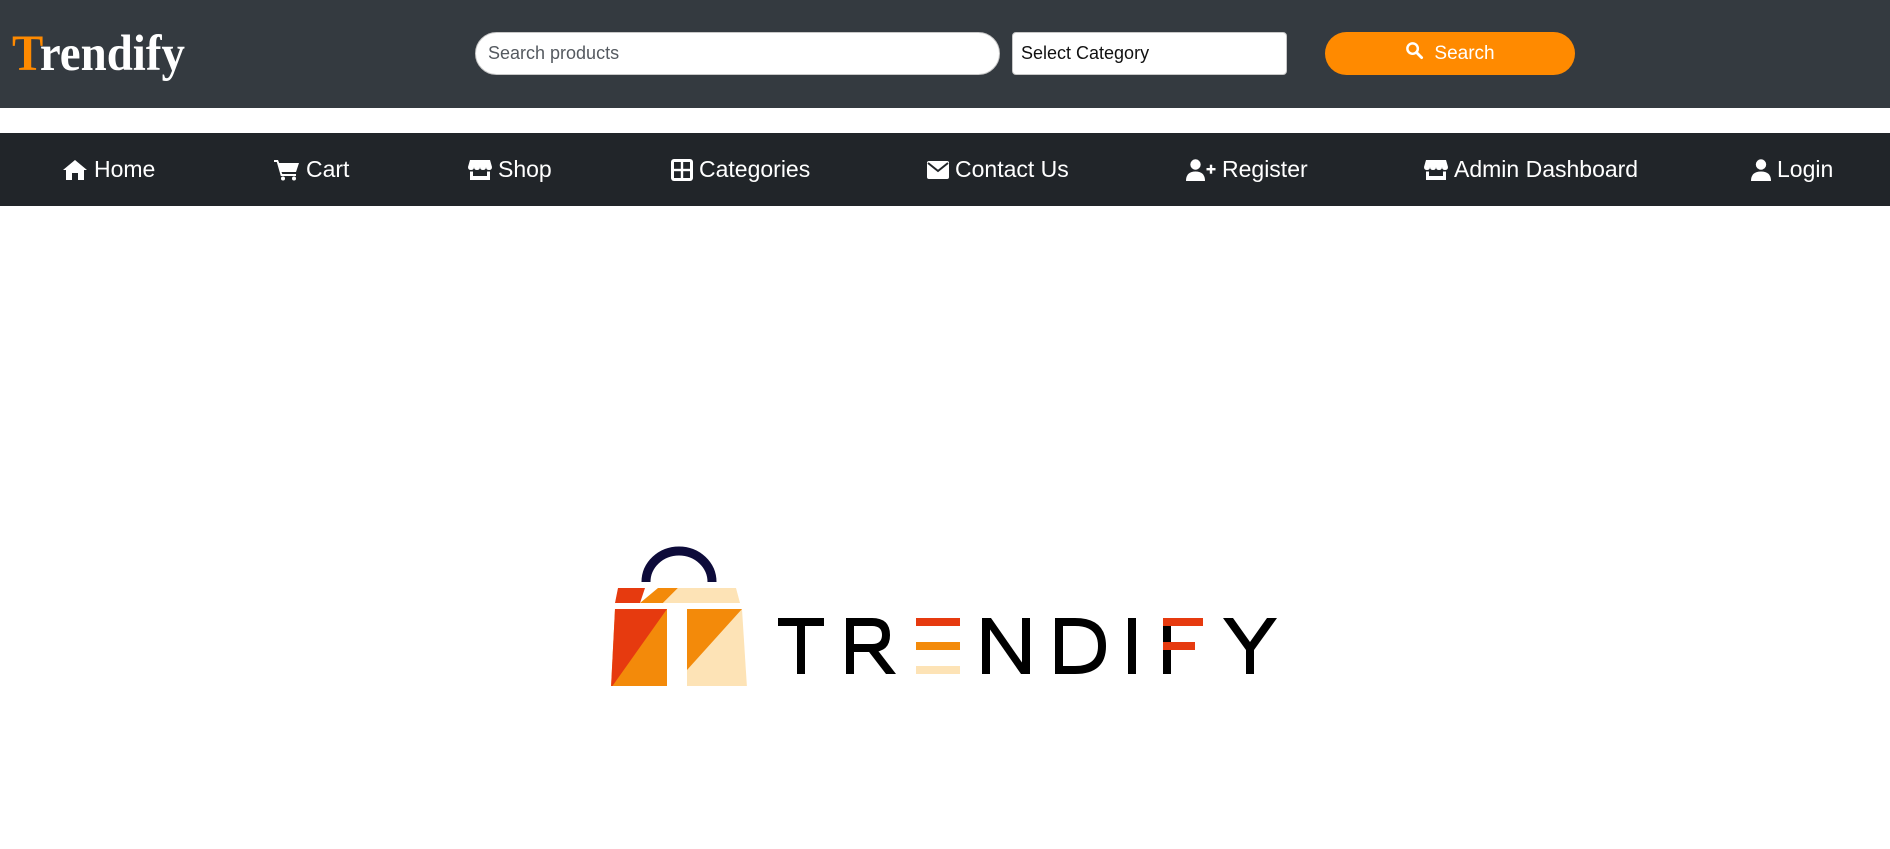 The width and height of the screenshot is (1890, 849). What do you see at coordinates (1201, 169) in the screenshot?
I see `user-plus-icon` at bounding box center [1201, 169].